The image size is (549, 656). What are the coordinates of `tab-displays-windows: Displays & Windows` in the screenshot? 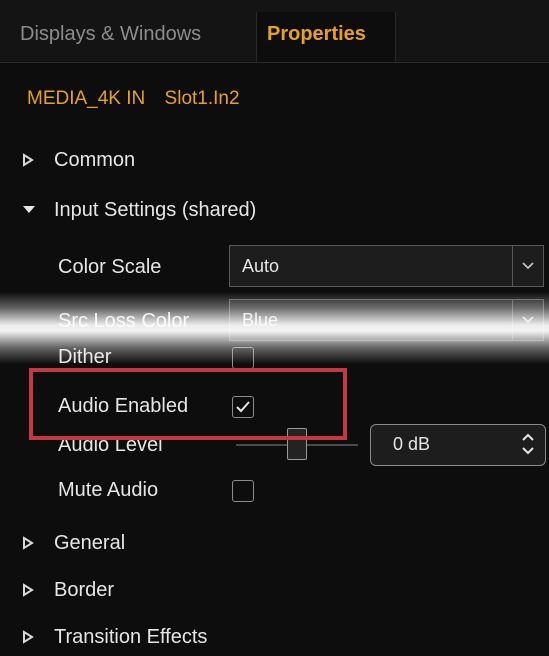 It's located at (133, 37).